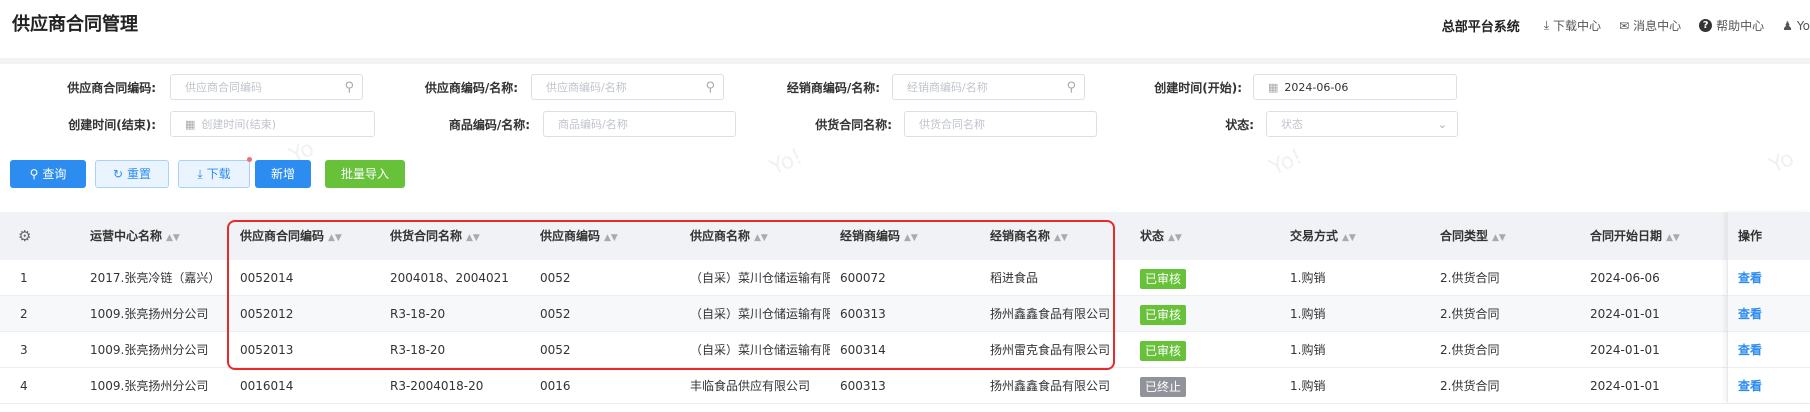 The image size is (1810, 412). What do you see at coordinates (1706, 25) in the screenshot?
I see `help-icon: ?` at bounding box center [1706, 25].